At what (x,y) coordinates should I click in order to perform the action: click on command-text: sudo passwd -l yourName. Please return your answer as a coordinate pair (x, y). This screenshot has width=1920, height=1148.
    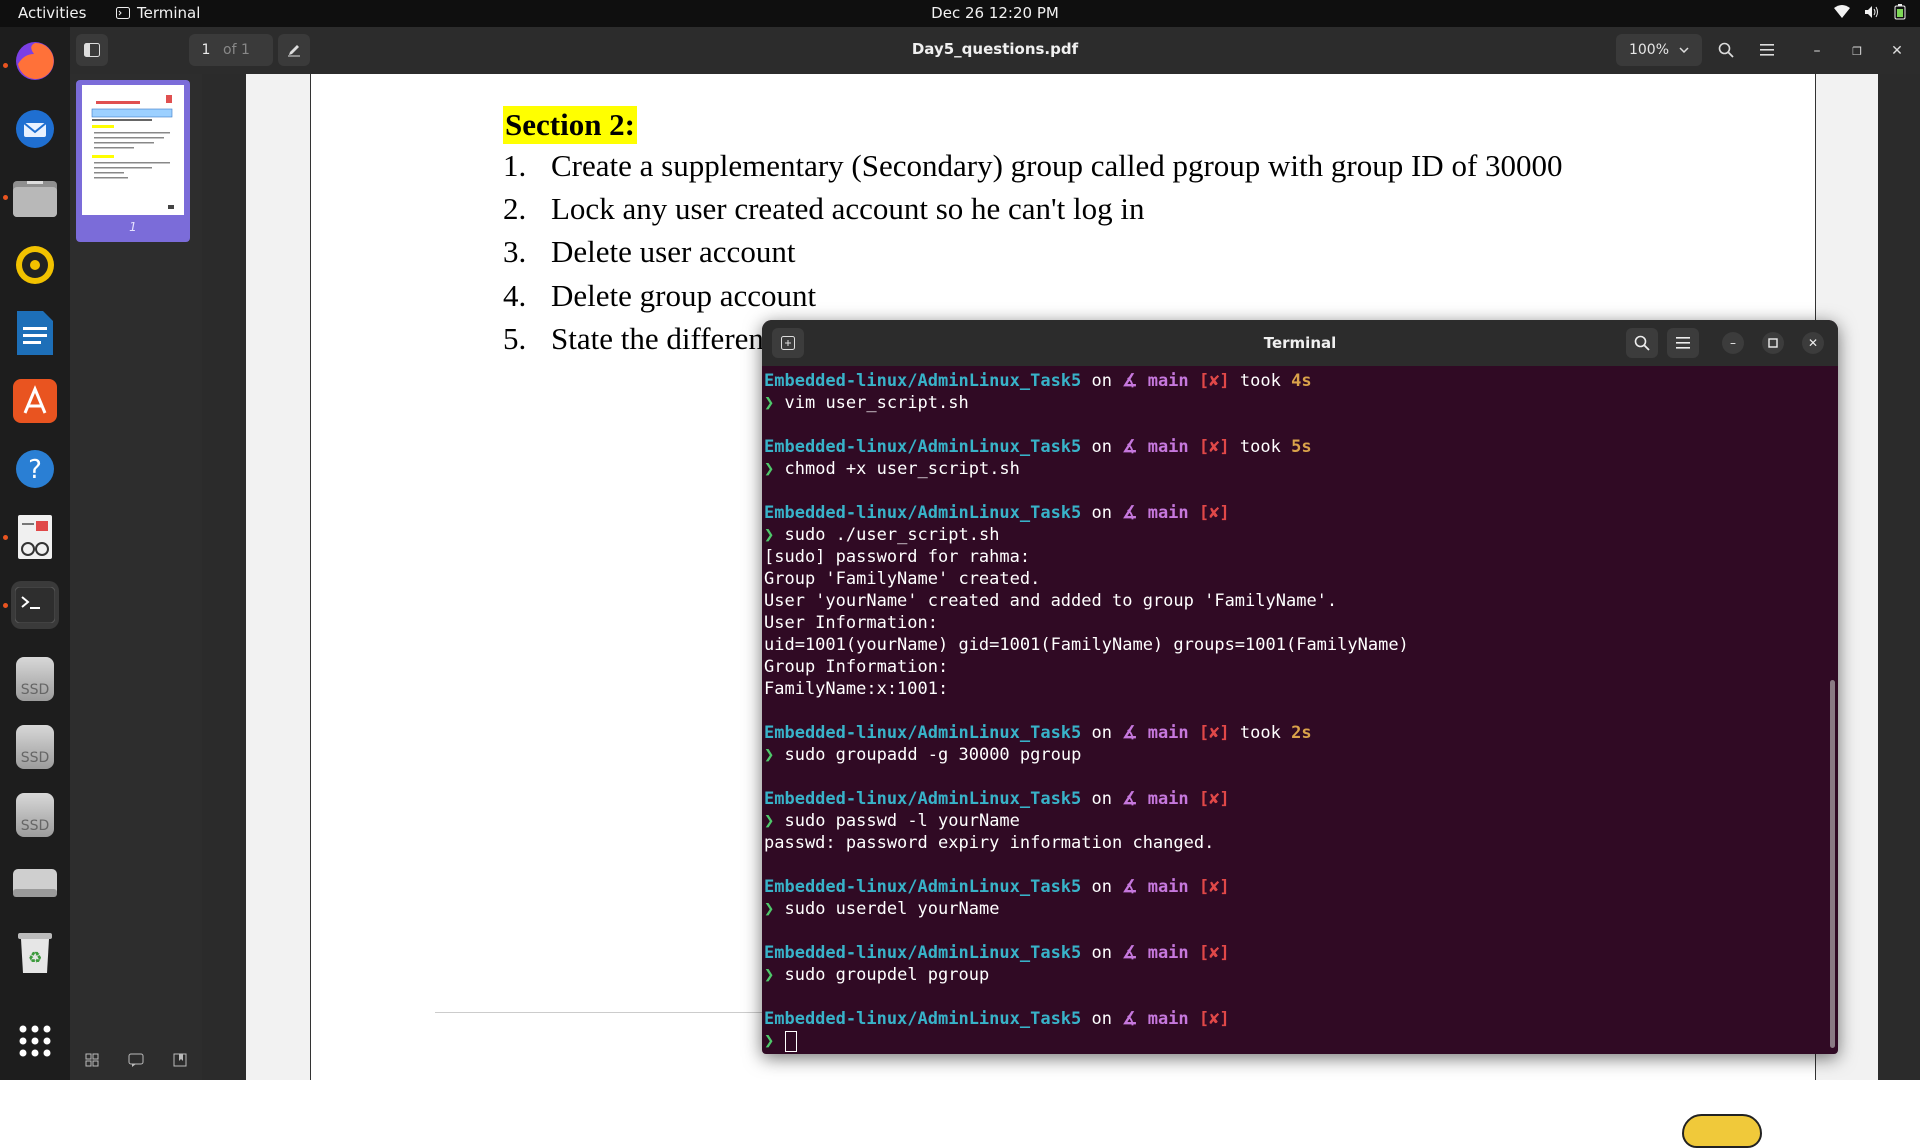
    Looking at the image, I should click on (902, 821).